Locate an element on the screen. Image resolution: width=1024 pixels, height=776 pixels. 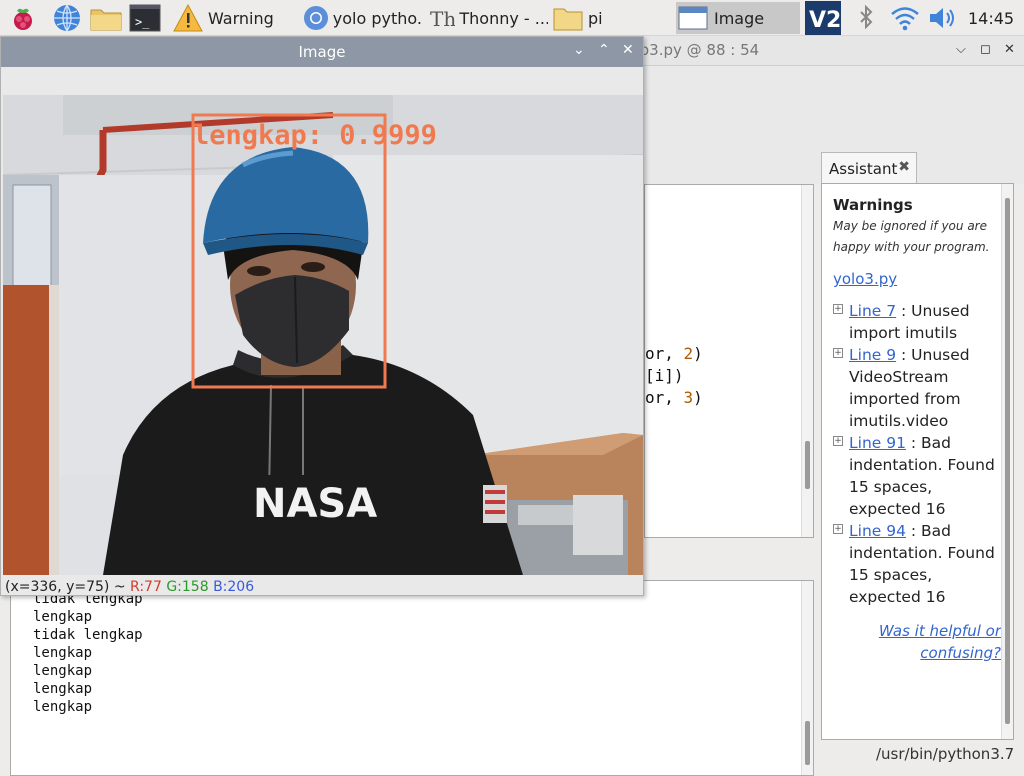
feedback-link: Was it helpful or confusing? is located at coordinates (940, 642).